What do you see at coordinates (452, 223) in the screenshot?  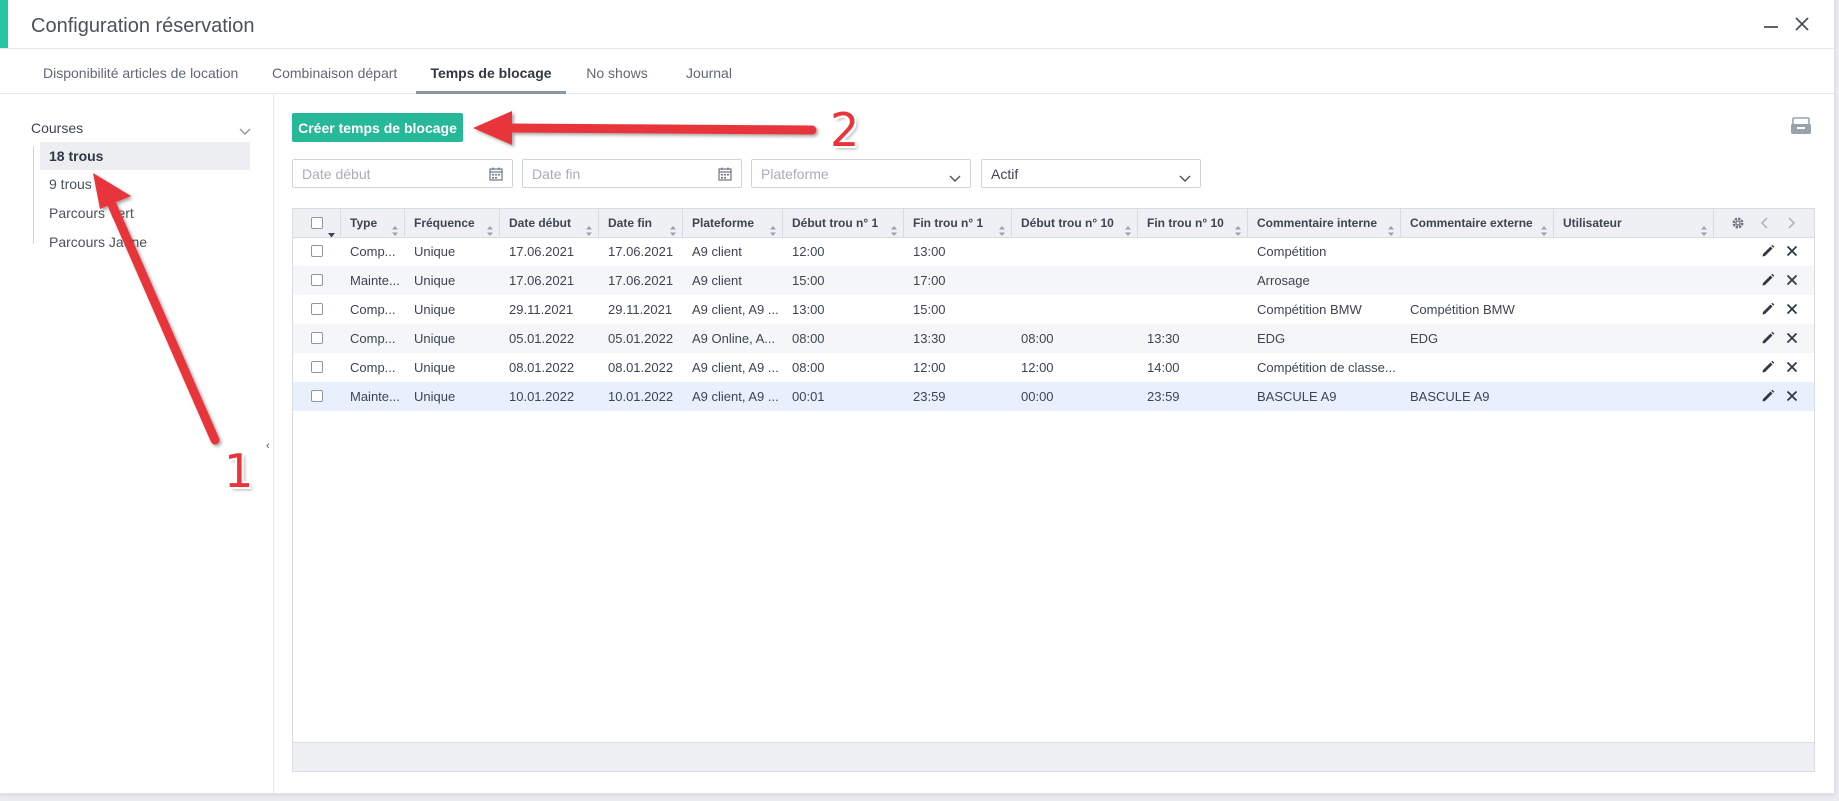 I see `column-header-frequence: Fréquence` at bounding box center [452, 223].